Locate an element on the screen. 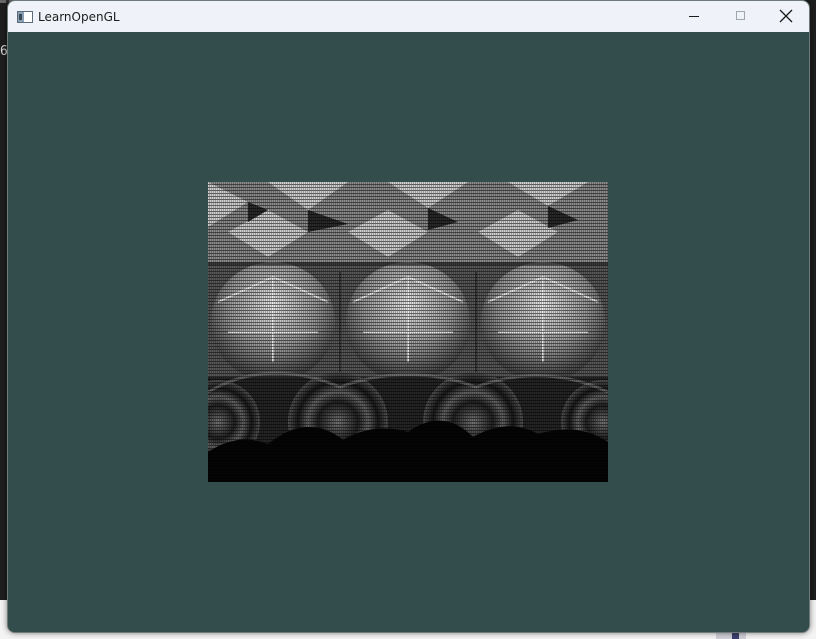 Image resolution: width=816 pixels, height=639 pixels. close-icon is located at coordinates (786, 16).